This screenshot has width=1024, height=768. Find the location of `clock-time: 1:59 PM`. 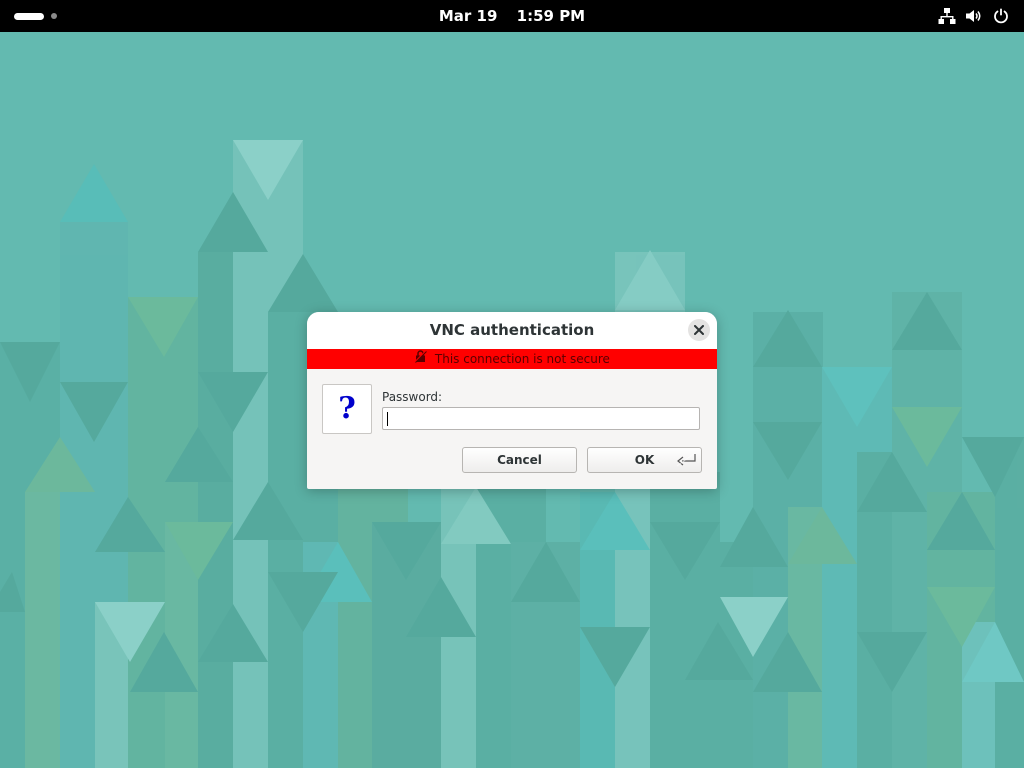

clock-time: 1:59 PM is located at coordinates (551, 16).